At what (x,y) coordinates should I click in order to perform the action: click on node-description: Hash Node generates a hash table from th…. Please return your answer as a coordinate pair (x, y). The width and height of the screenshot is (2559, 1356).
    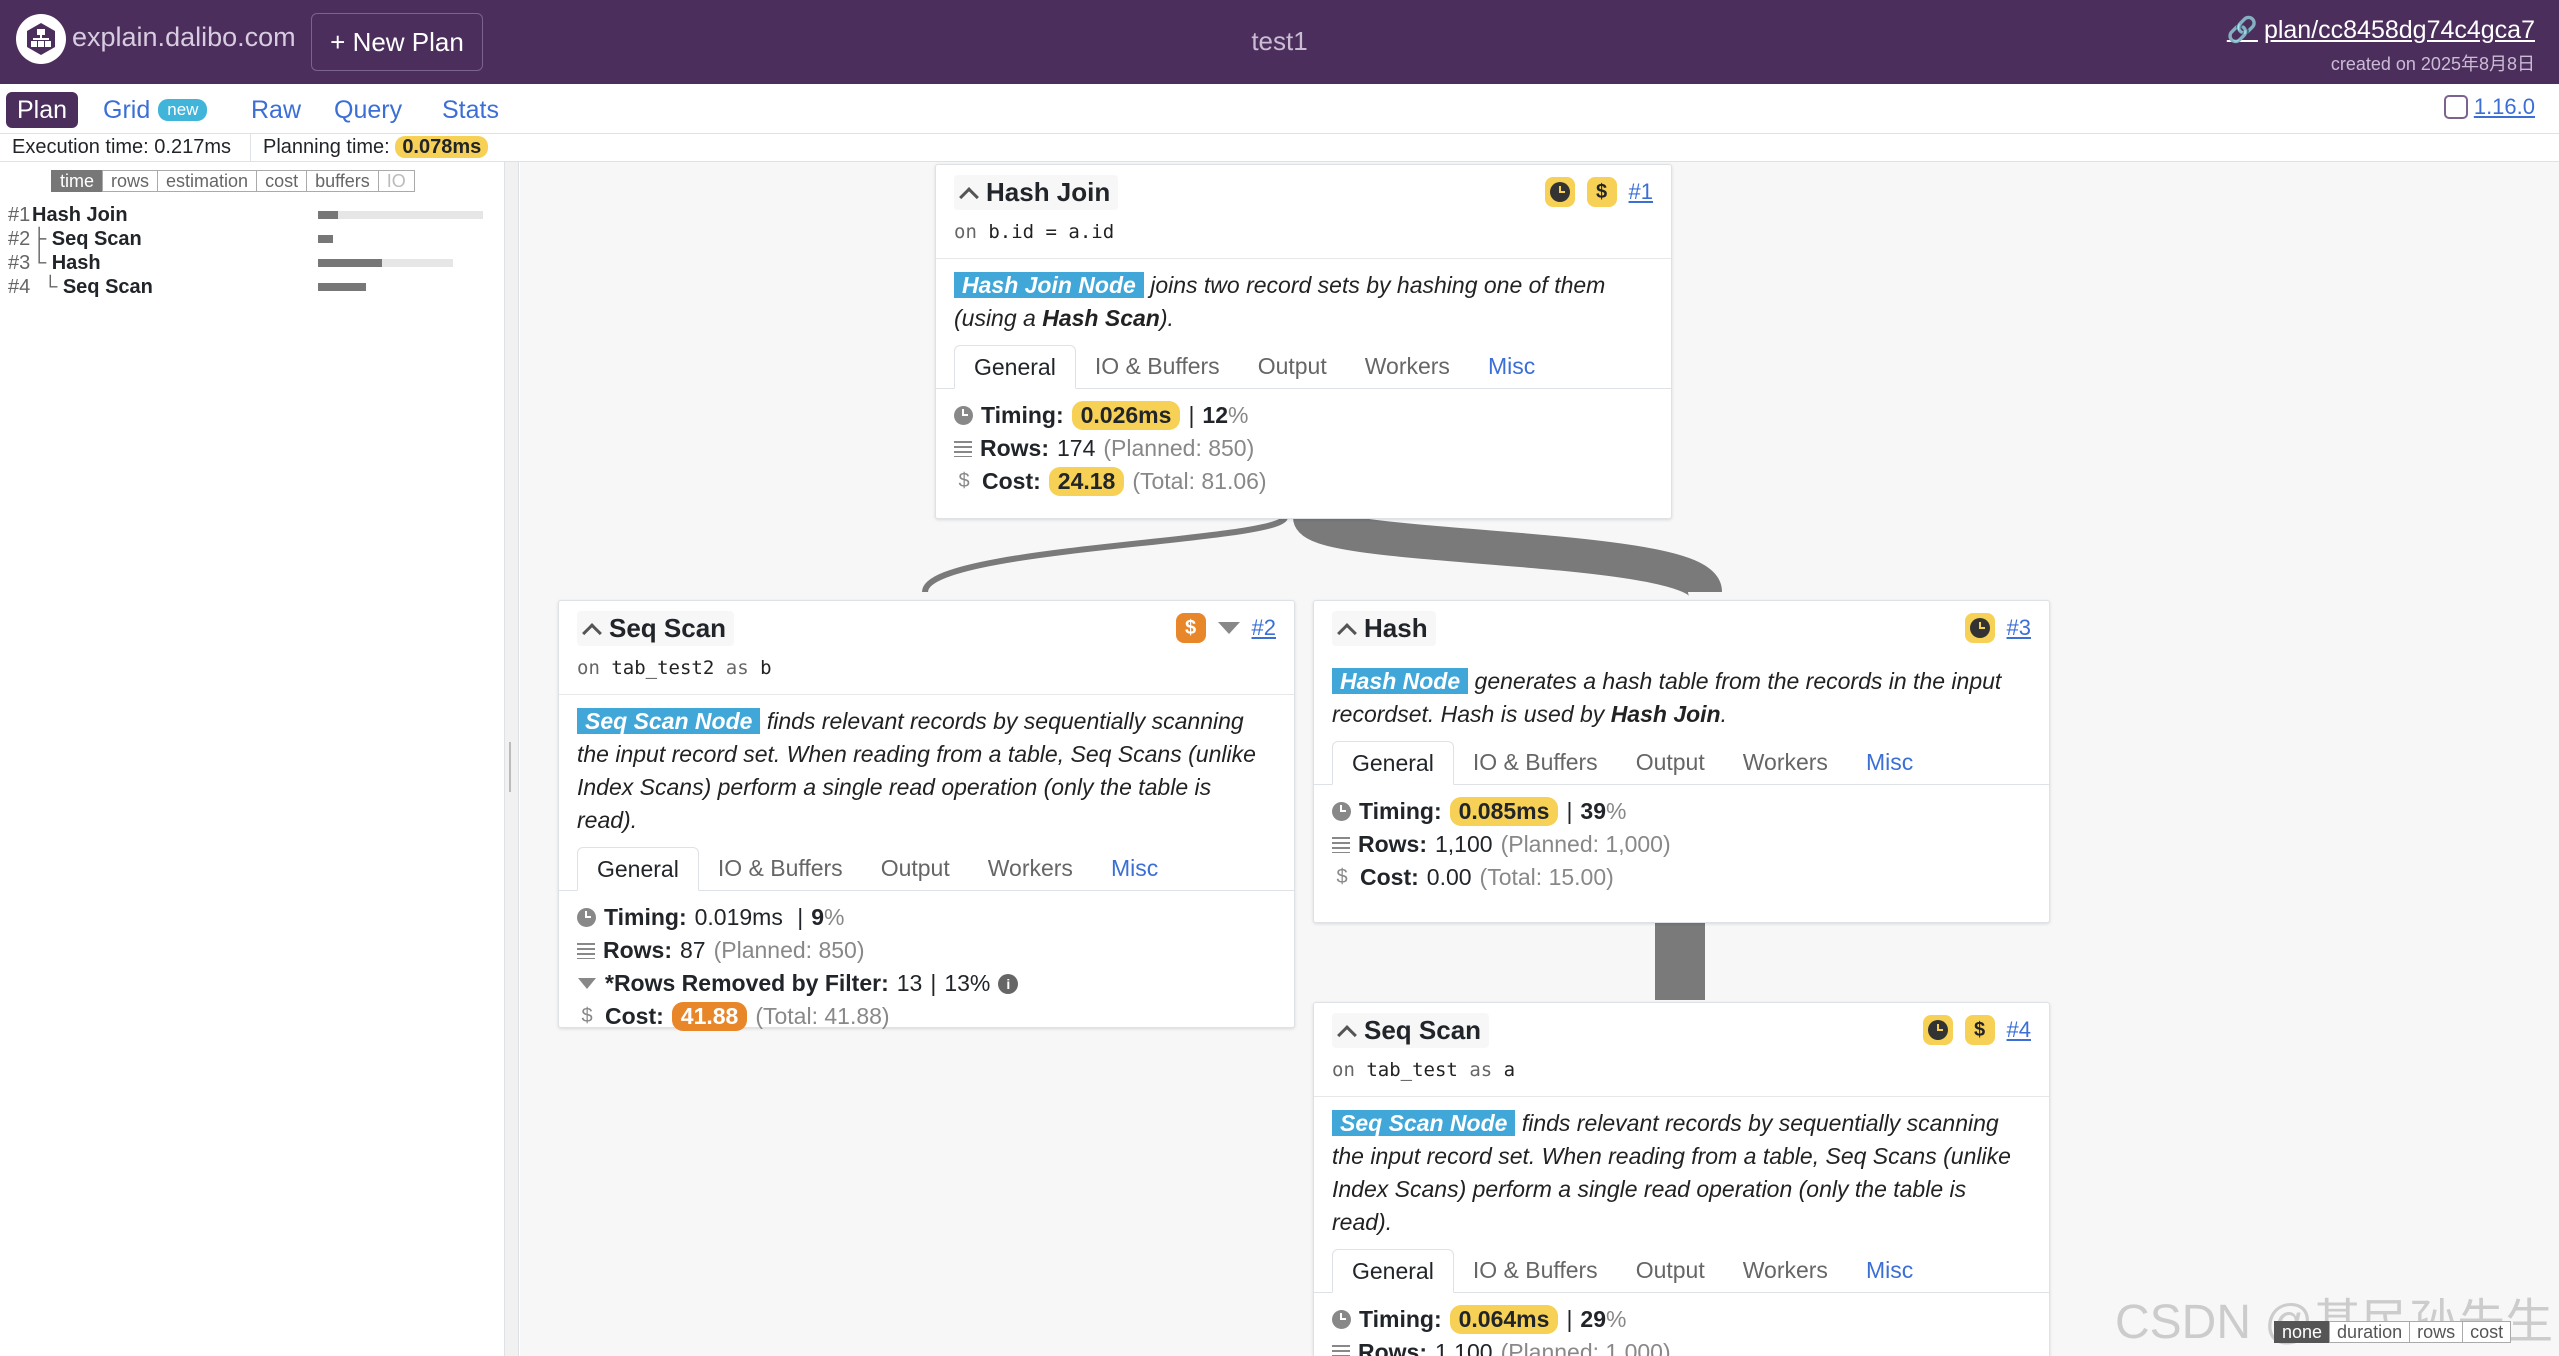
    Looking at the image, I should click on (1681, 697).